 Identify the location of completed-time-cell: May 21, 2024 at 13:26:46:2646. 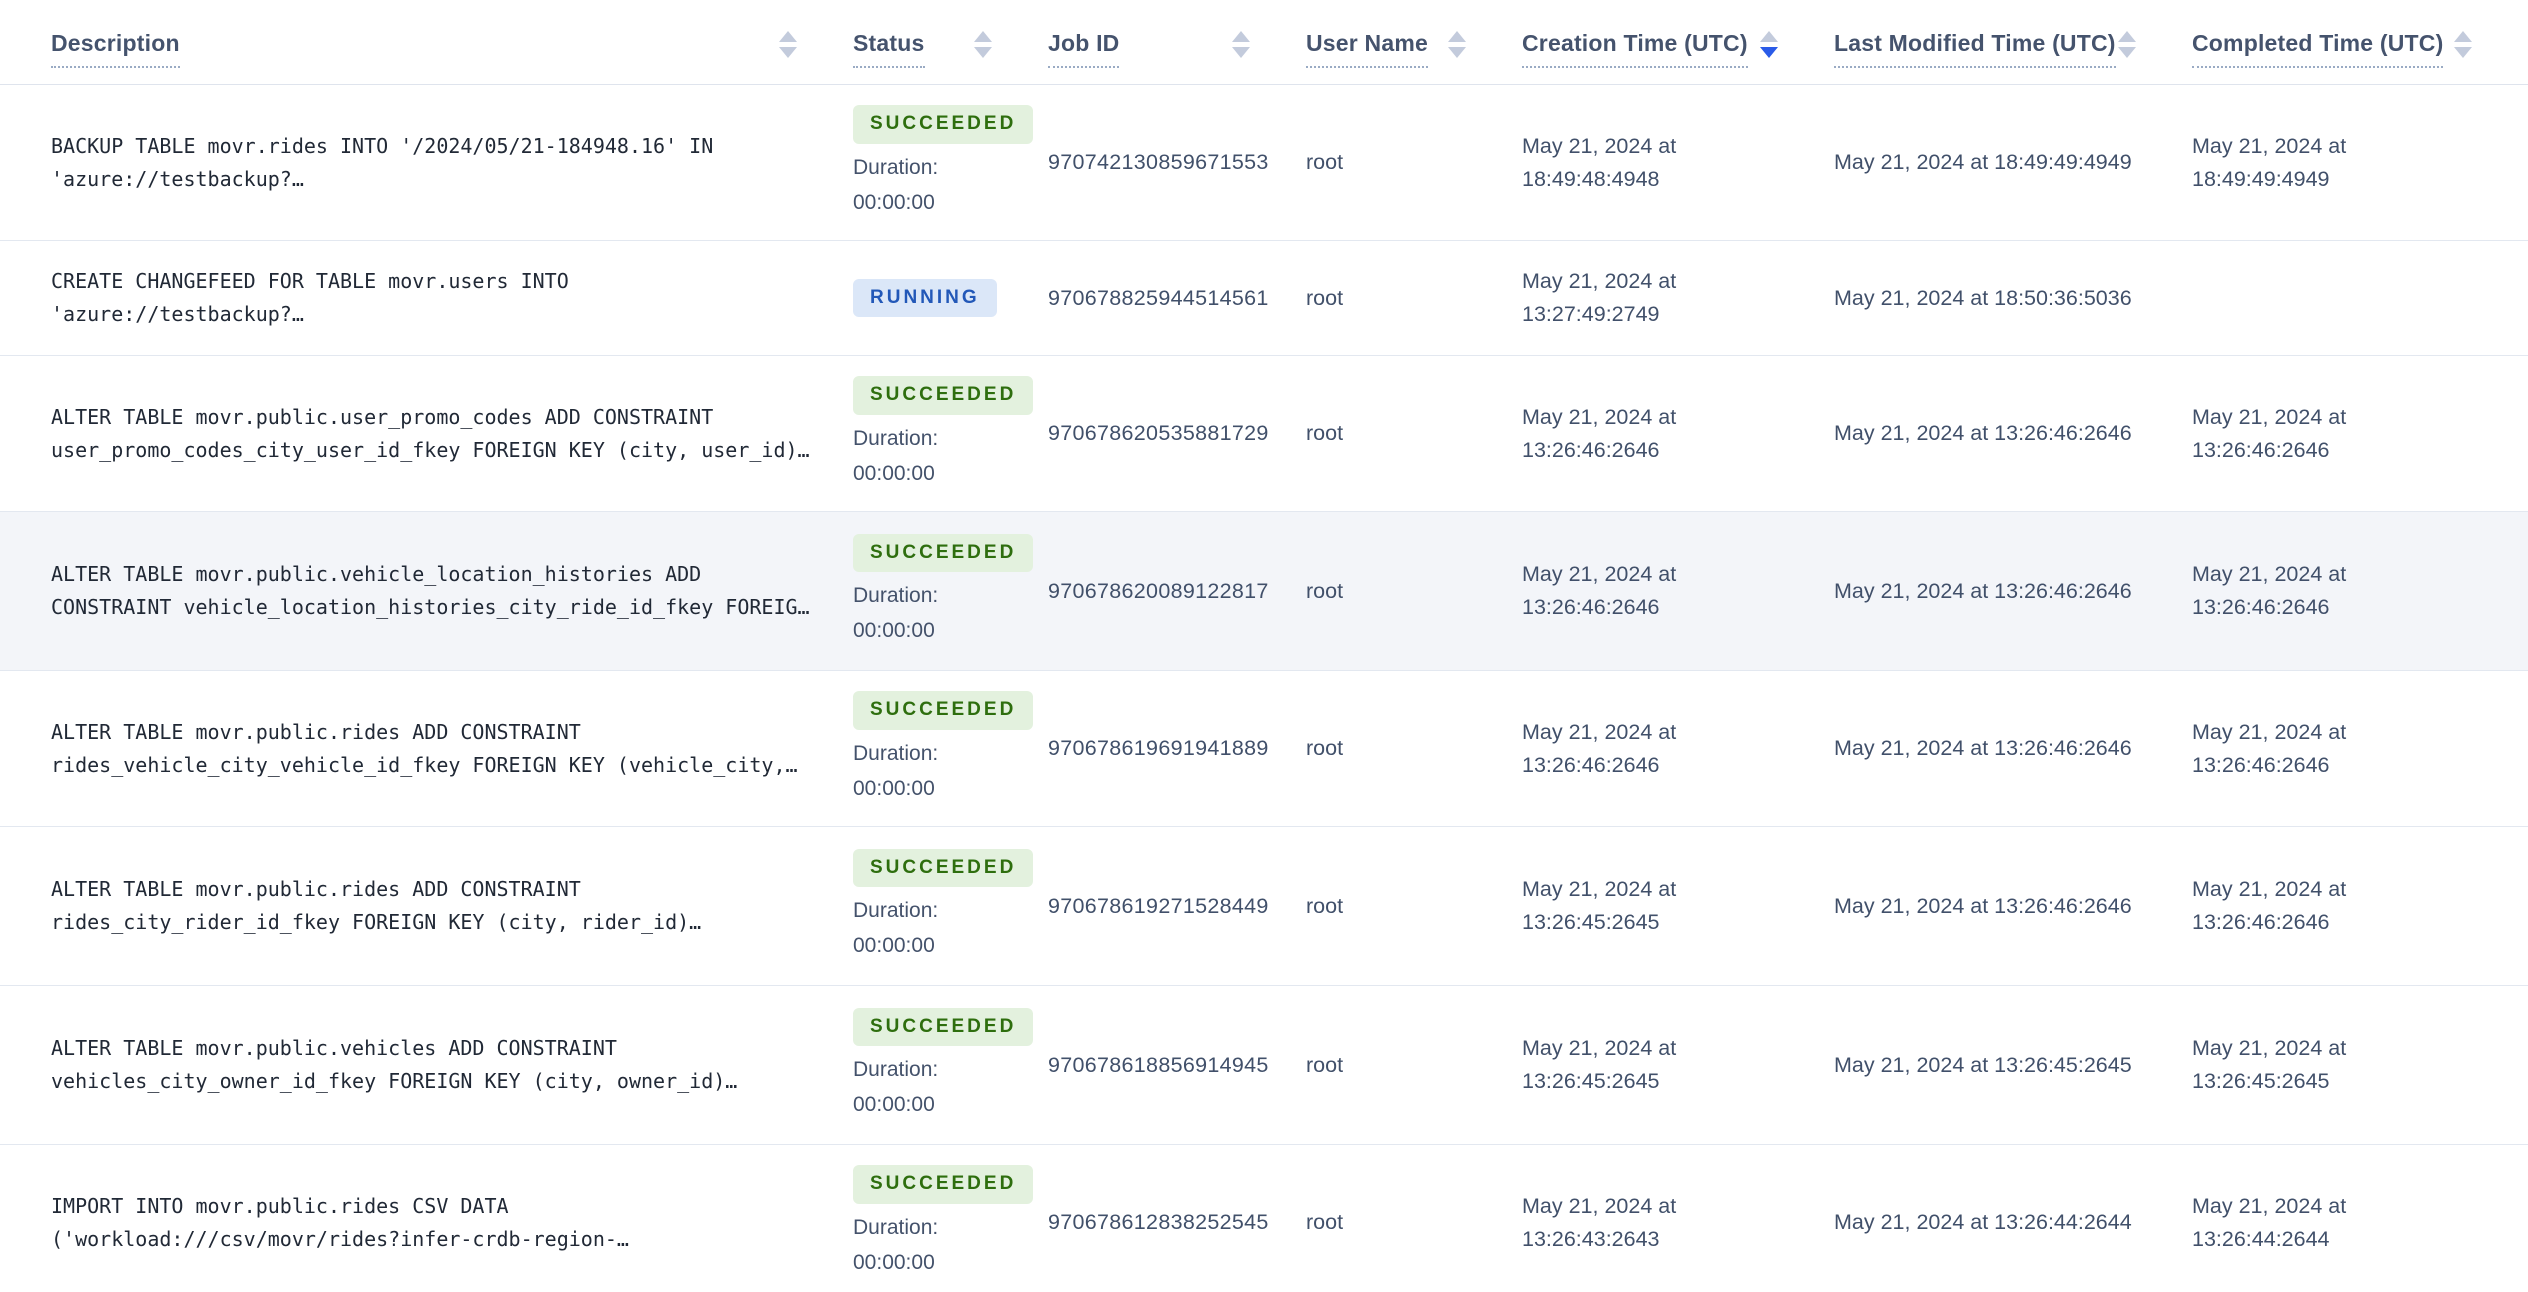
(2360, 433).